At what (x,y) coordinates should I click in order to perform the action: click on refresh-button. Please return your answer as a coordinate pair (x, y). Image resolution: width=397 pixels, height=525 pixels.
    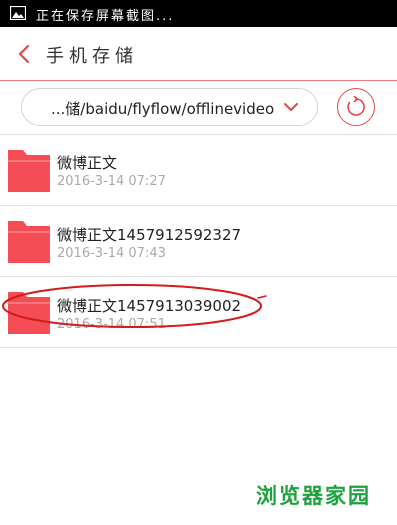
    Looking at the image, I should click on (356, 107).